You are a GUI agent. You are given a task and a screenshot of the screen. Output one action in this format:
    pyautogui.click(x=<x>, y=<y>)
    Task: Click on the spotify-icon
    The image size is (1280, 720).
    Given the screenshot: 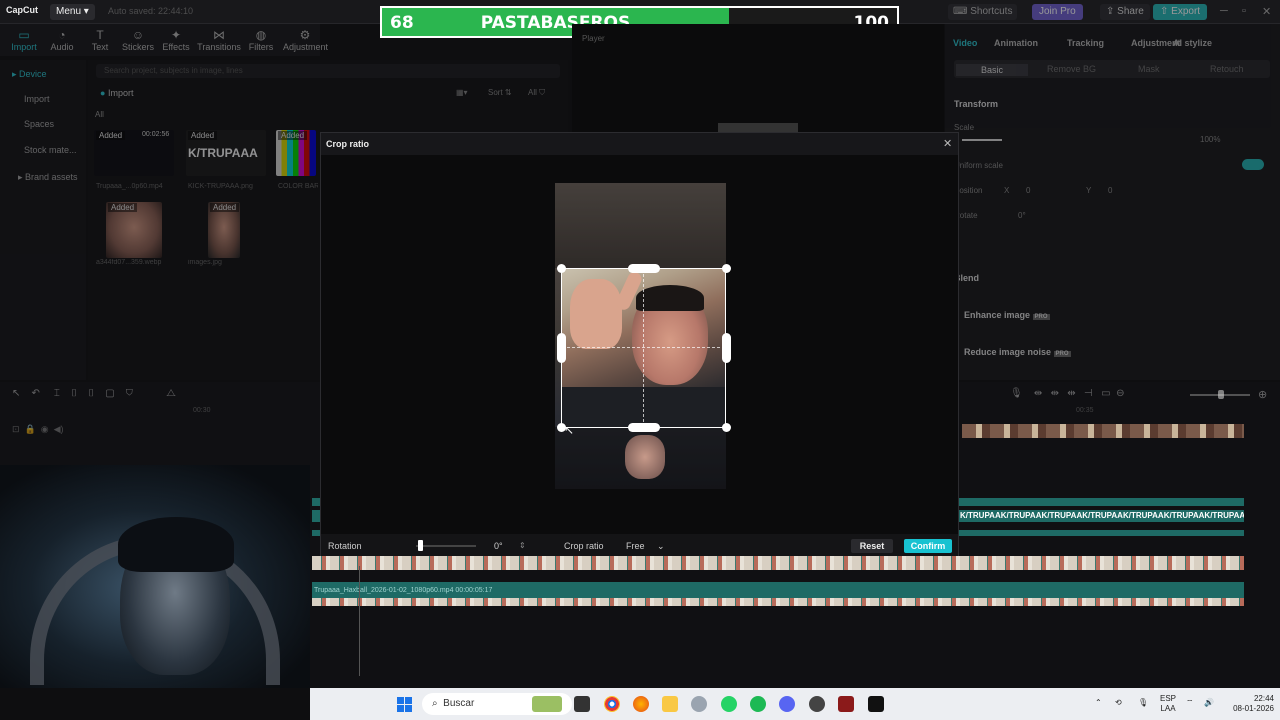 What is the action you would take?
    pyautogui.click(x=758, y=704)
    